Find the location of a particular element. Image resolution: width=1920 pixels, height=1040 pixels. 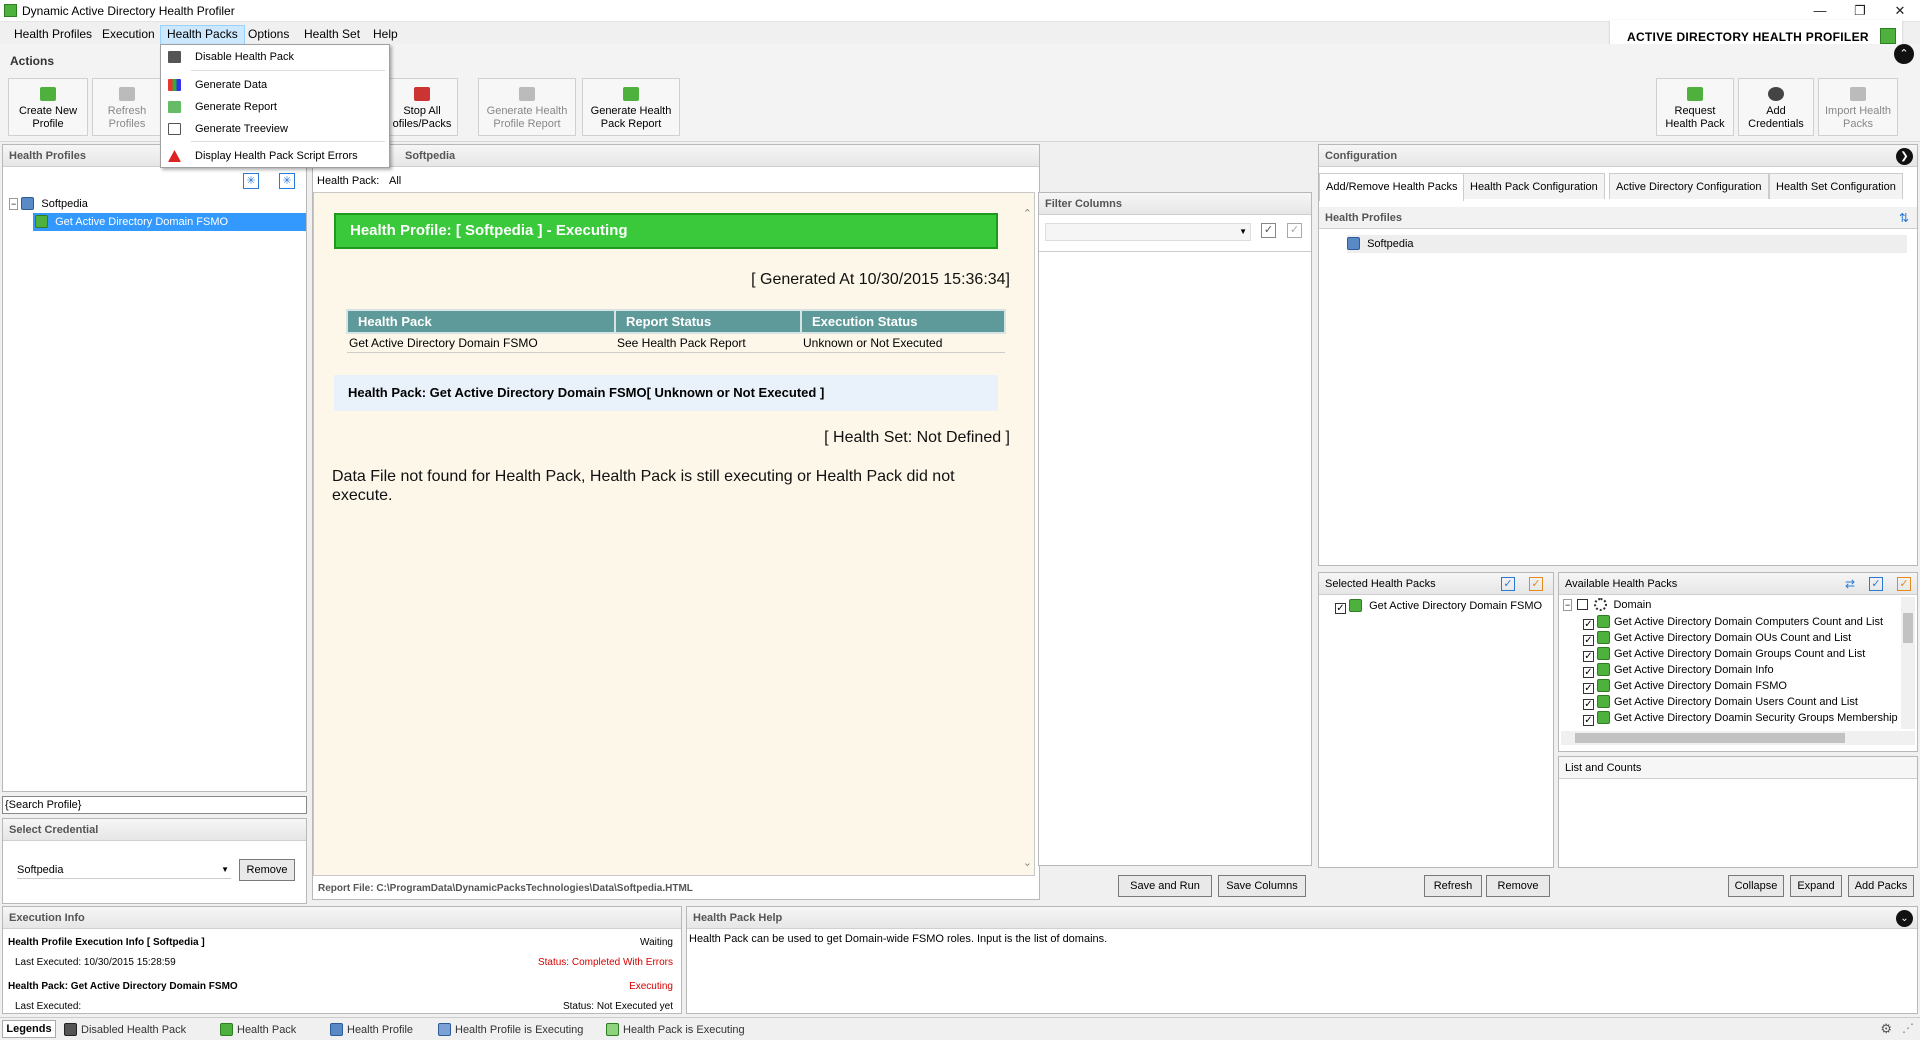

collapse-button: Collapse is located at coordinates (1756, 886).